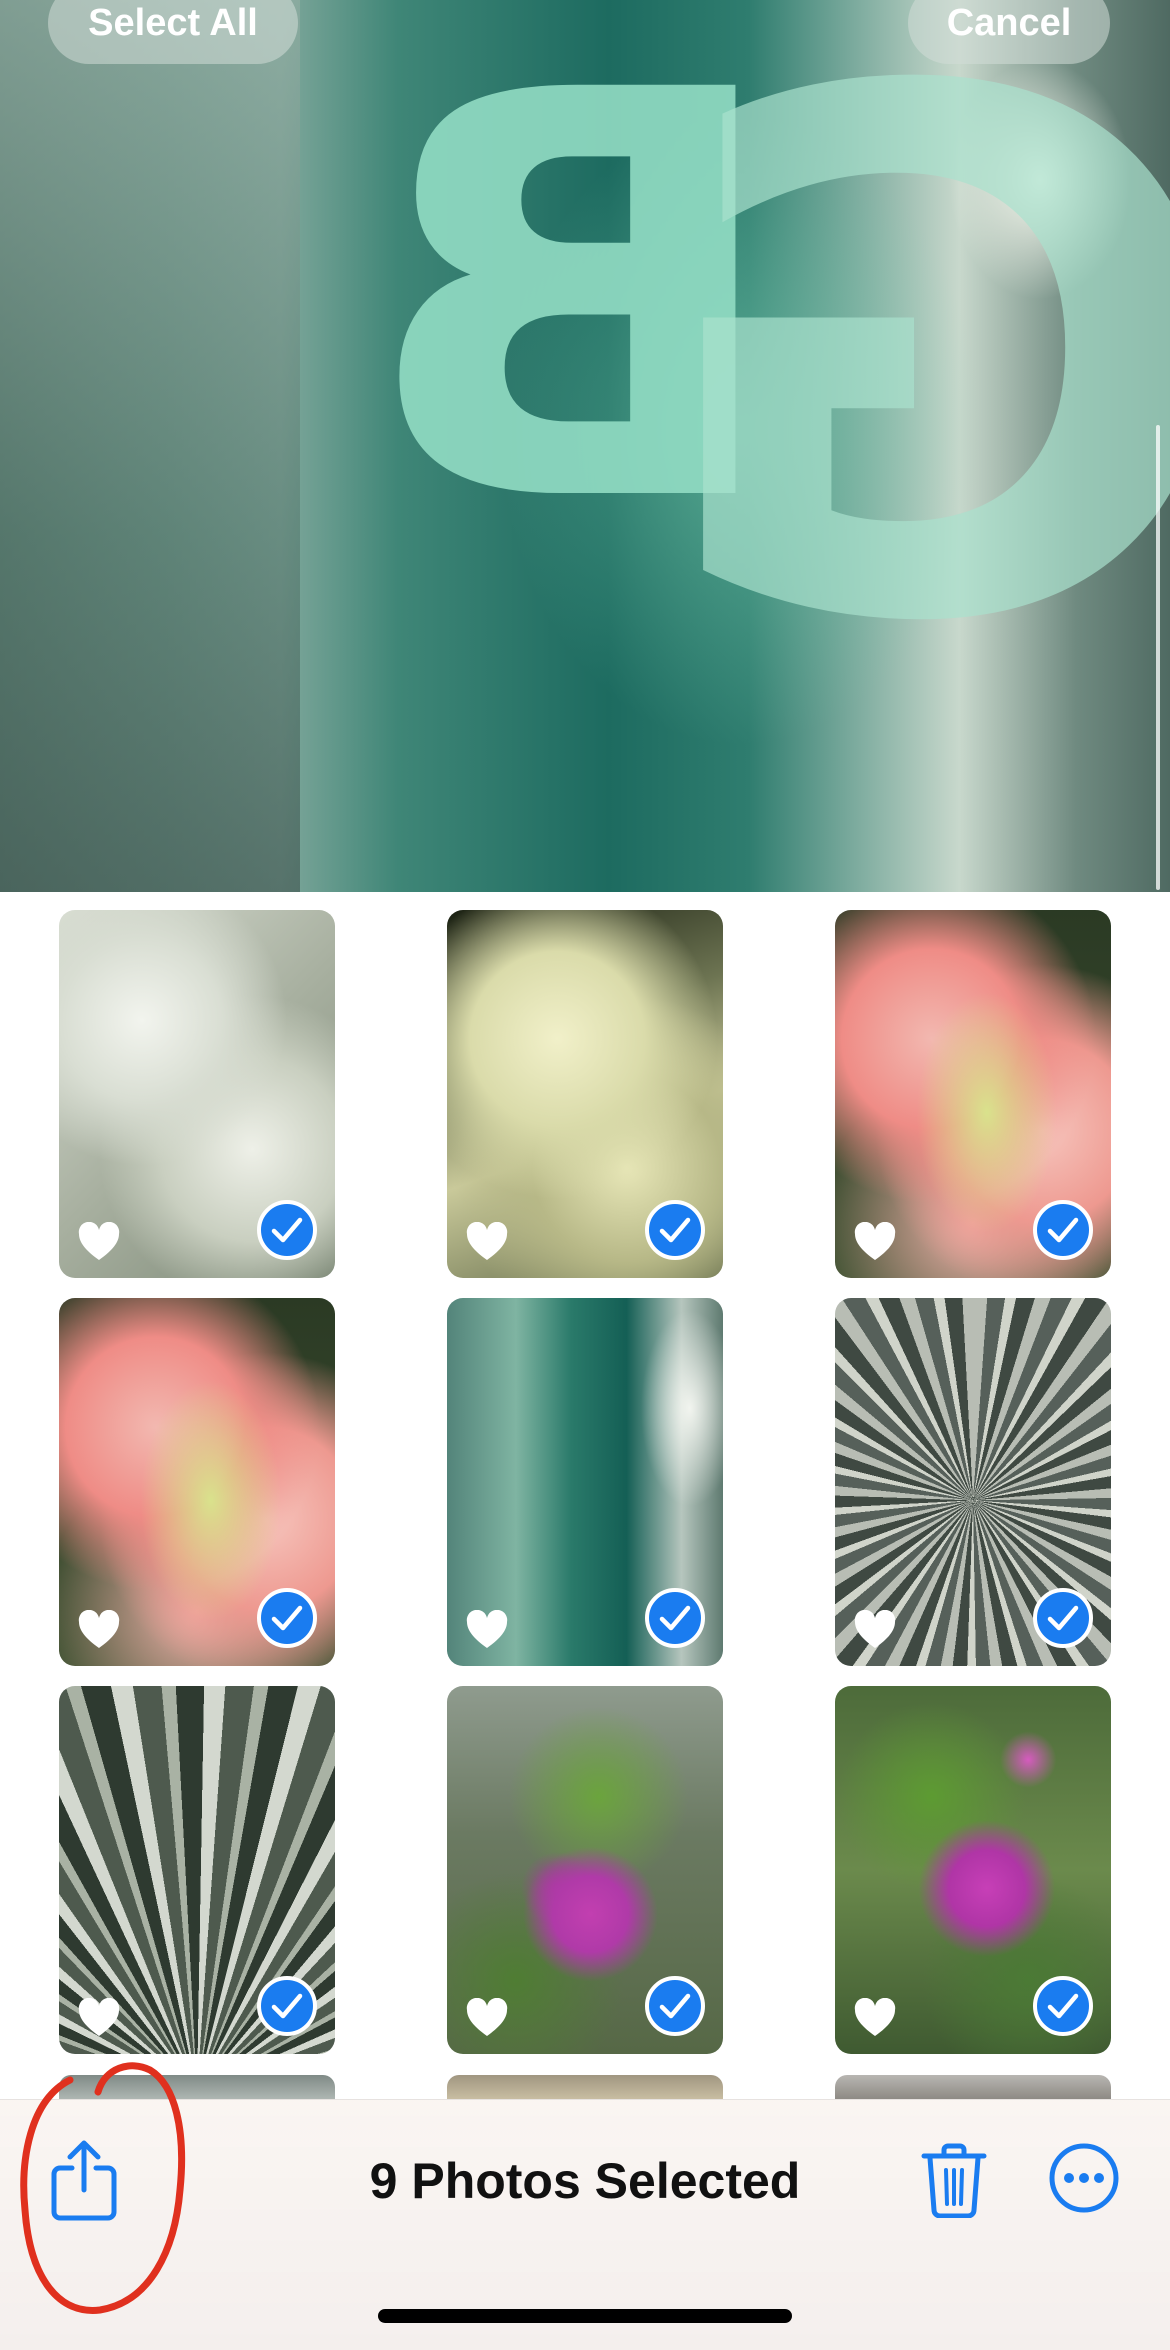  I want to click on home-indicator, so click(585, 2316).